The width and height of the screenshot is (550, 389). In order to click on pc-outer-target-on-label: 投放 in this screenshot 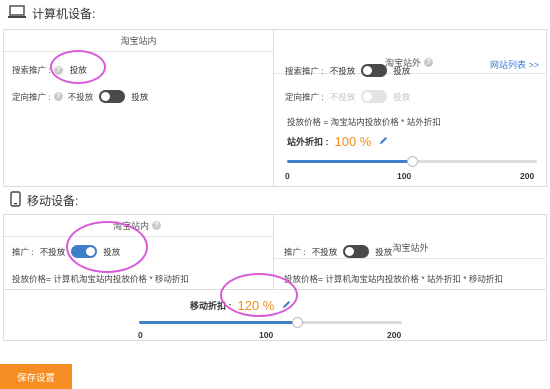, I will do `click(402, 96)`.